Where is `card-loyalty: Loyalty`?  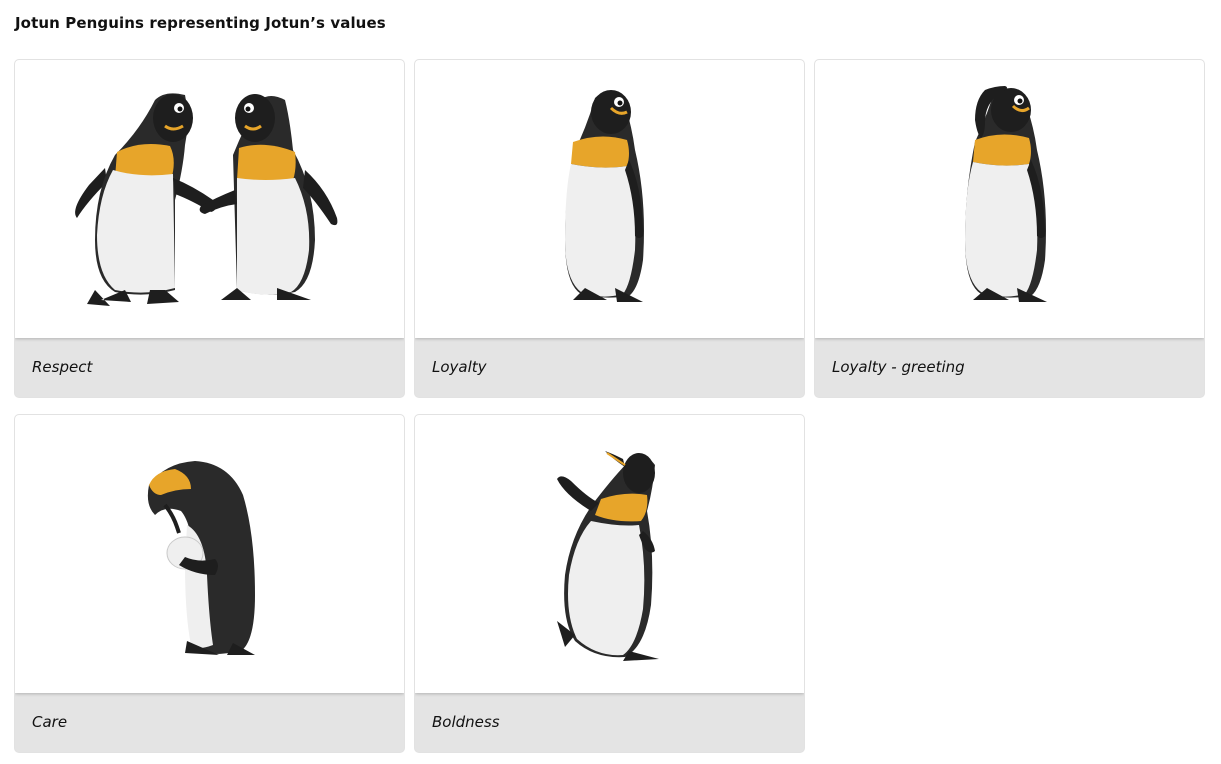 card-loyalty: Loyalty is located at coordinates (609, 228).